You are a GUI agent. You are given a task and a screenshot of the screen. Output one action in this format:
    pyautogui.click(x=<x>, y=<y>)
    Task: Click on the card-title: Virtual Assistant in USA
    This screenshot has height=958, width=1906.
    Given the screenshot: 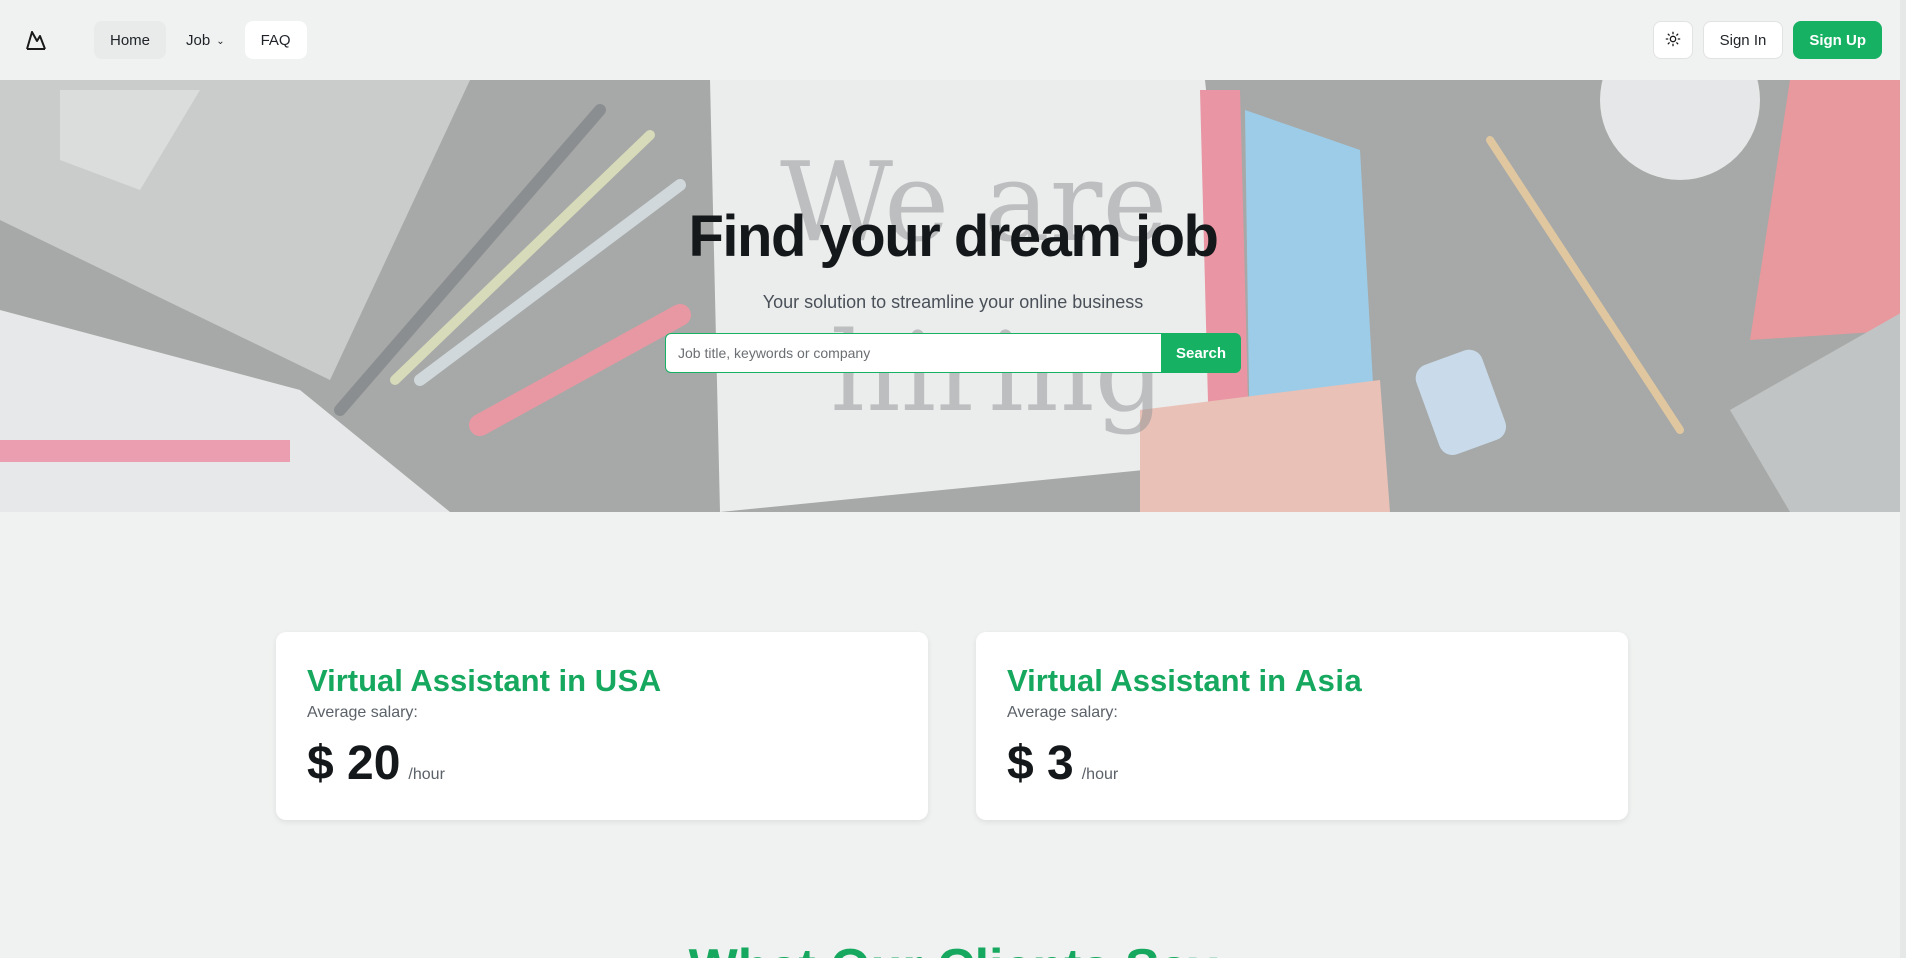 What is the action you would take?
    pyautogui.click(x=602, y=680)
    